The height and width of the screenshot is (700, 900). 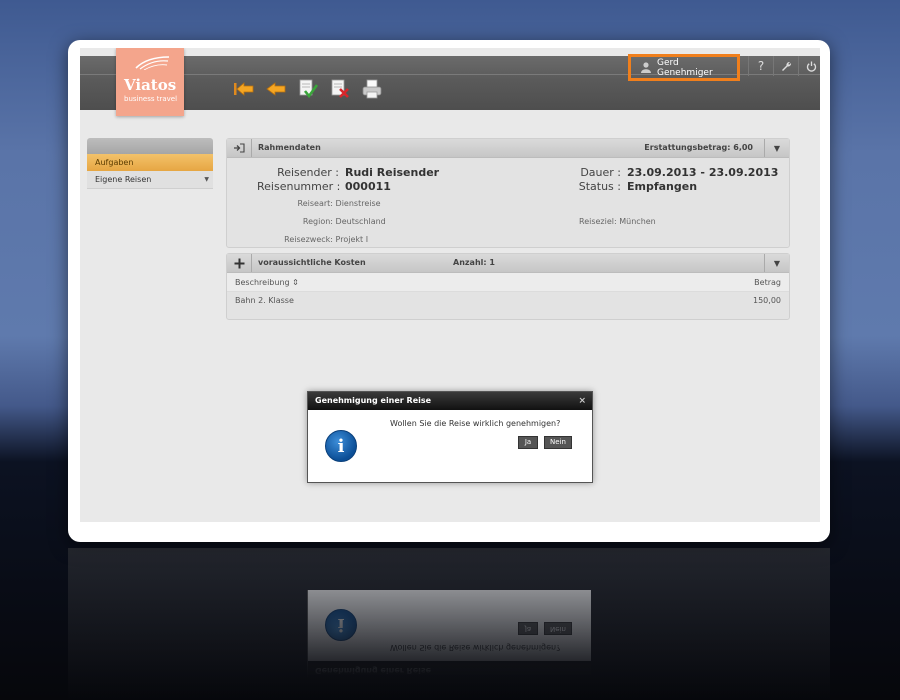 I want to click on user-menu: Gerd Genehmiger, so click(x=684, y=67).